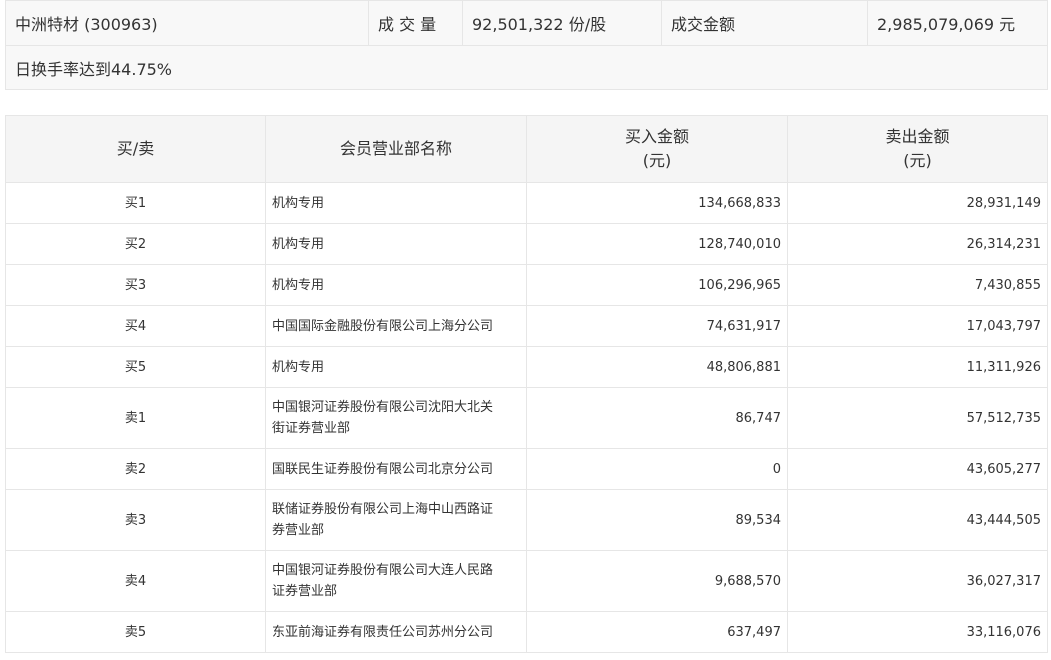  I want to click on row-buy-amount: 89,534, so click(657, 520).